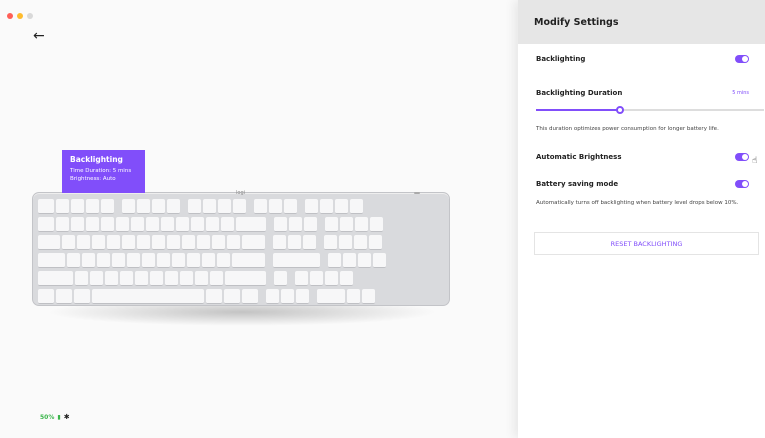  I want to click on toggle-knob, so click(745, 157).